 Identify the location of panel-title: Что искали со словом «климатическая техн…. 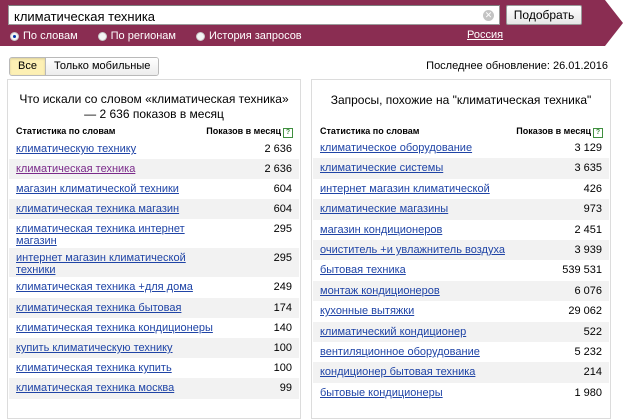
(154, 106).